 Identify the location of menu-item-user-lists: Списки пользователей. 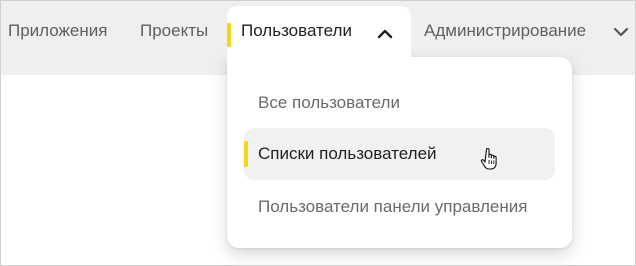
(399, 154).